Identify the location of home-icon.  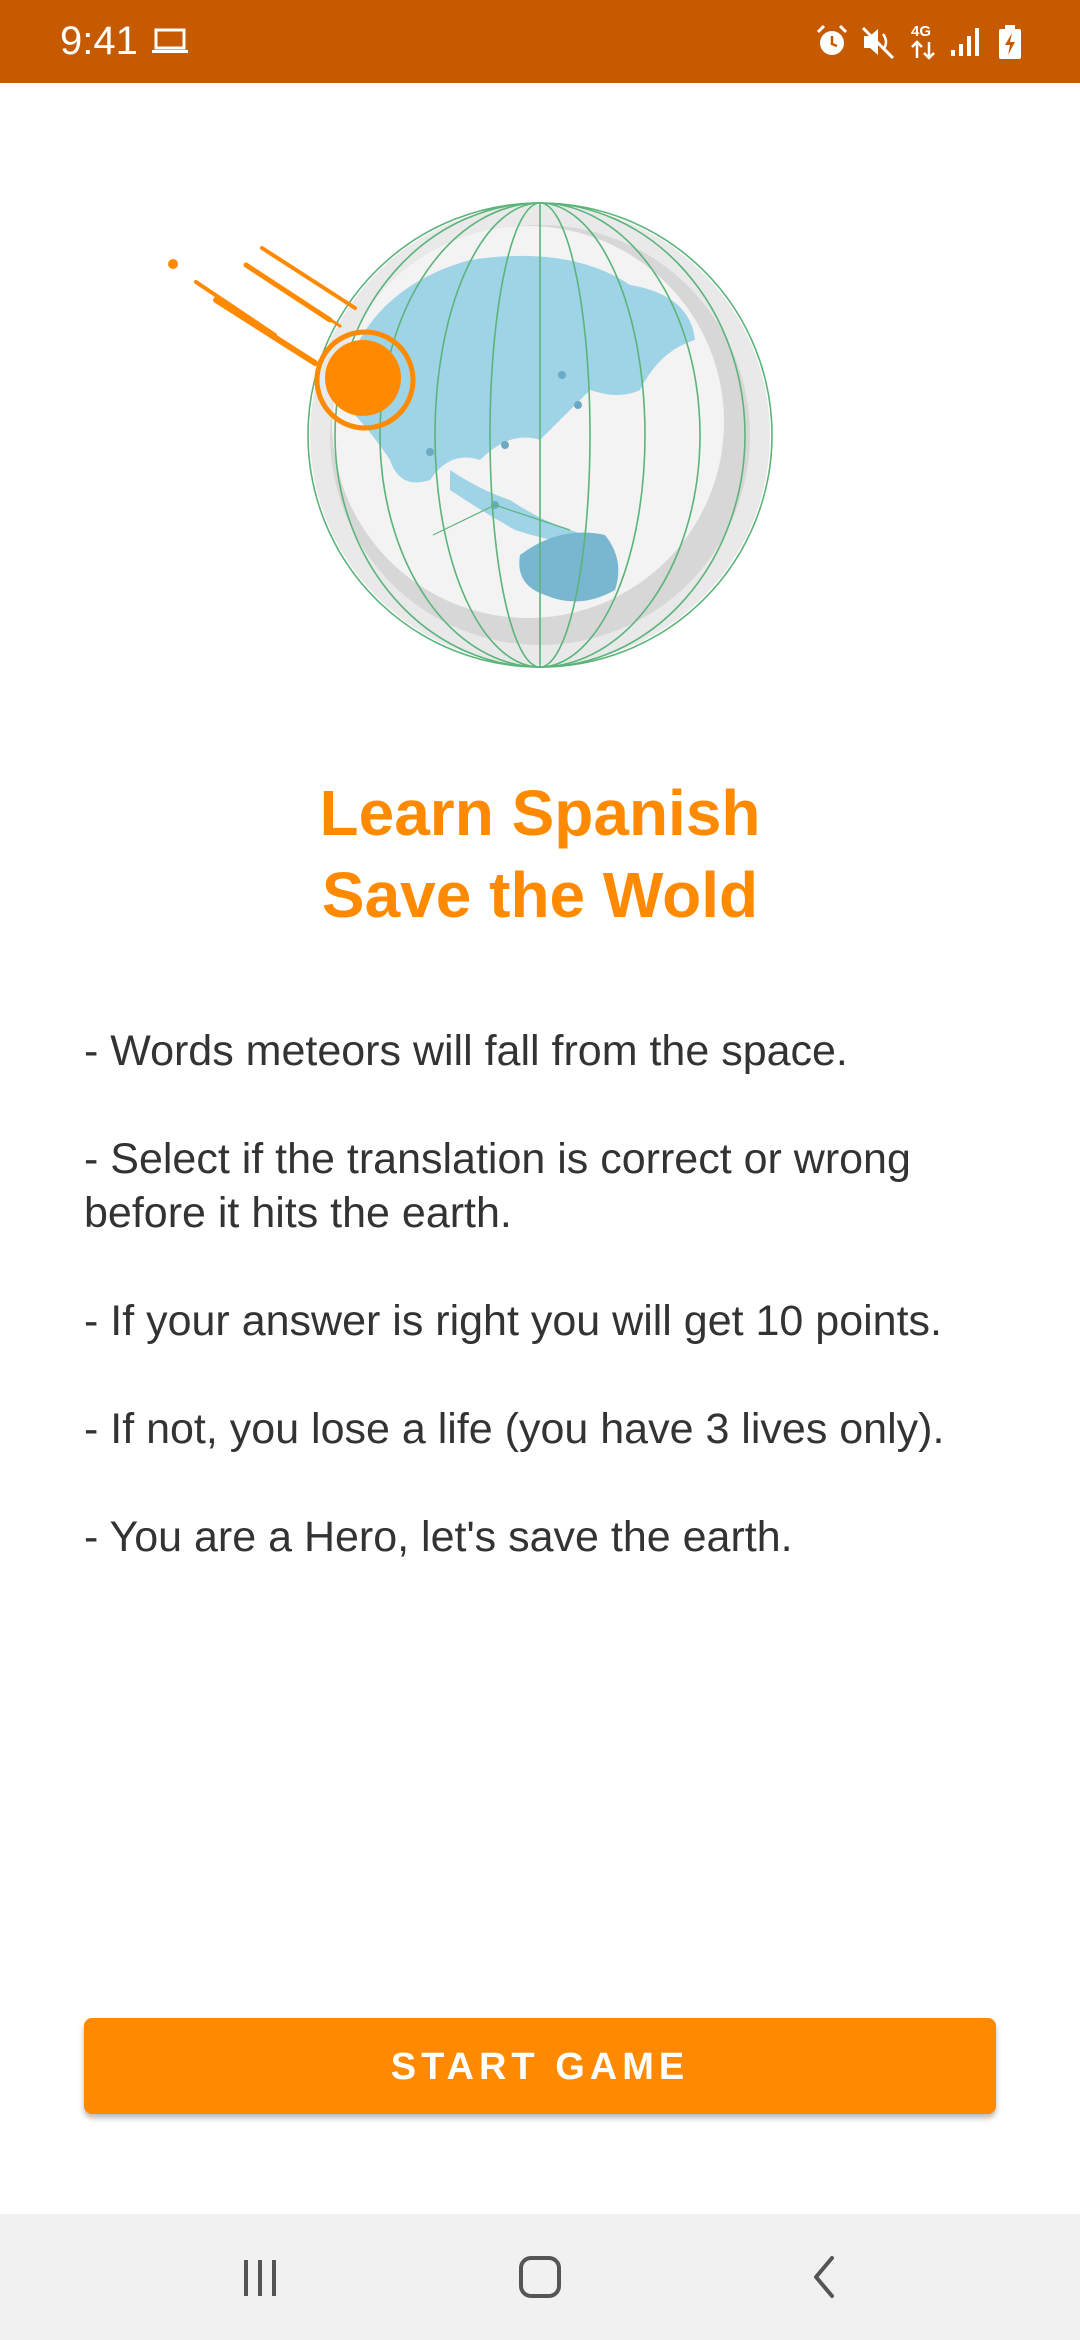
(540, 2277).